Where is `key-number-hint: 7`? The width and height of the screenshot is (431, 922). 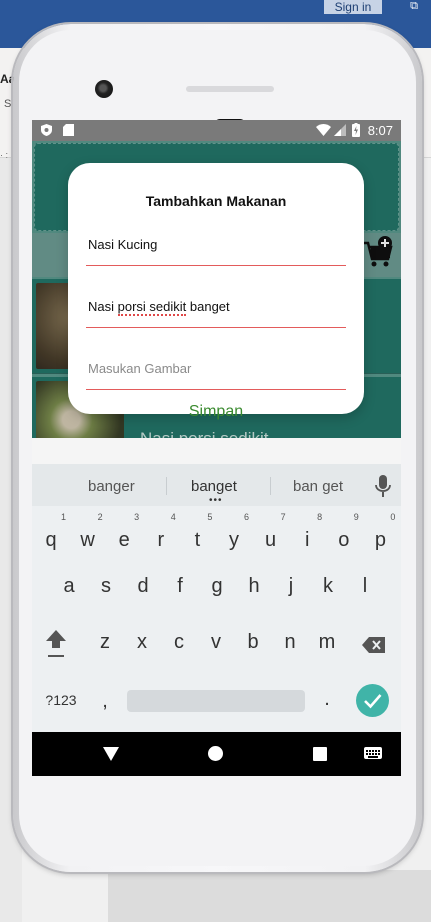
key-number-hint: 7 is located at coordinates (283, 517).